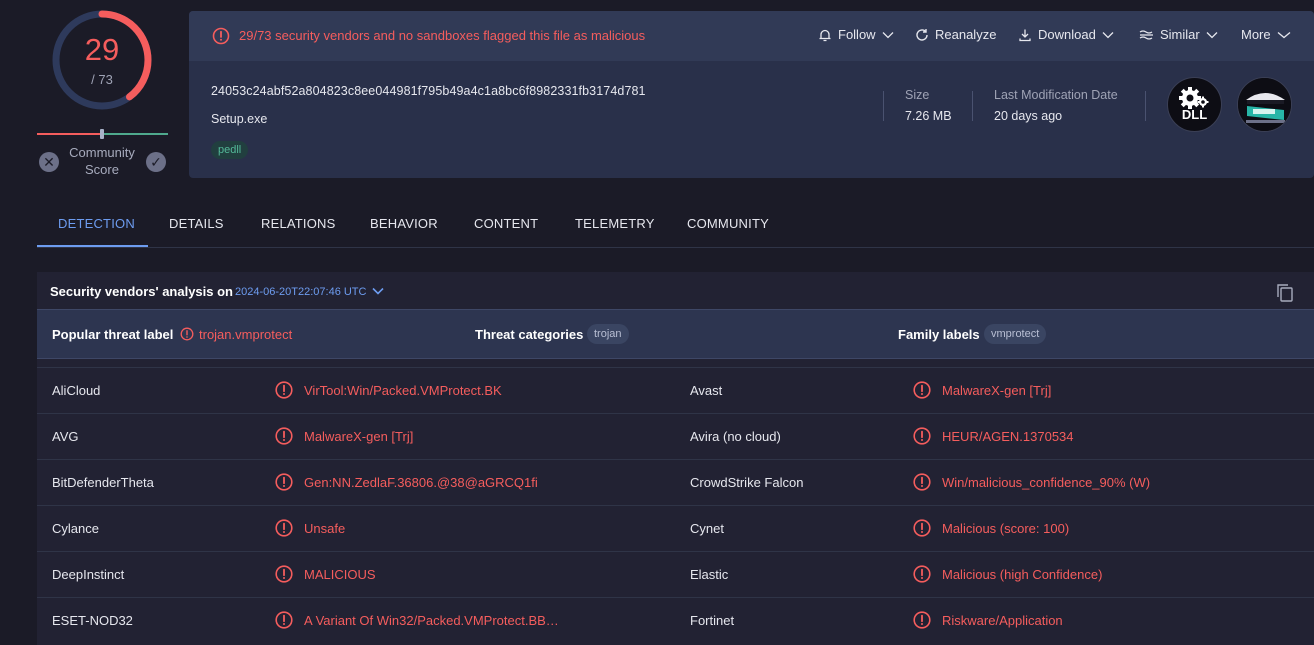 The width and height of the screenshot is (1314, 645). Describe the element at coordinates (1146, 34) in the screenshot. I see `similar-icon` at that location.